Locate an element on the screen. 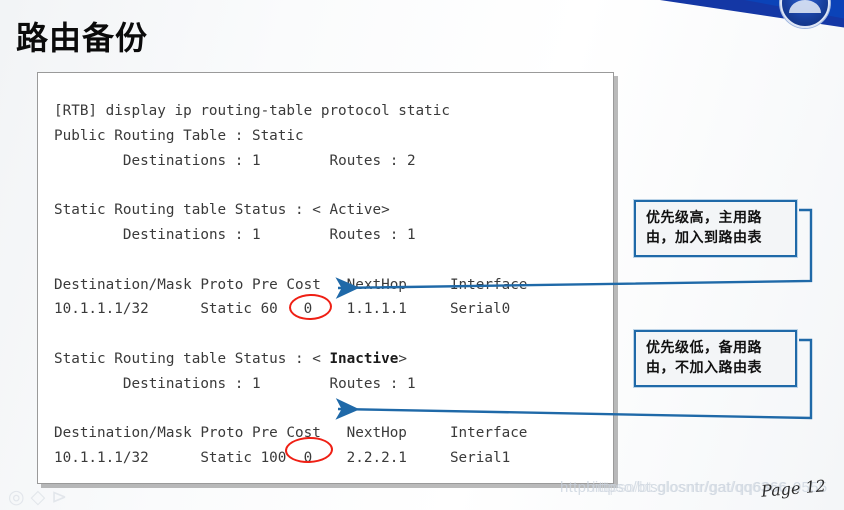 This screenshot has width=844, height=510. terminal-active-status: Static Routing table Status : < Active> is located at coordinates (222, 210).